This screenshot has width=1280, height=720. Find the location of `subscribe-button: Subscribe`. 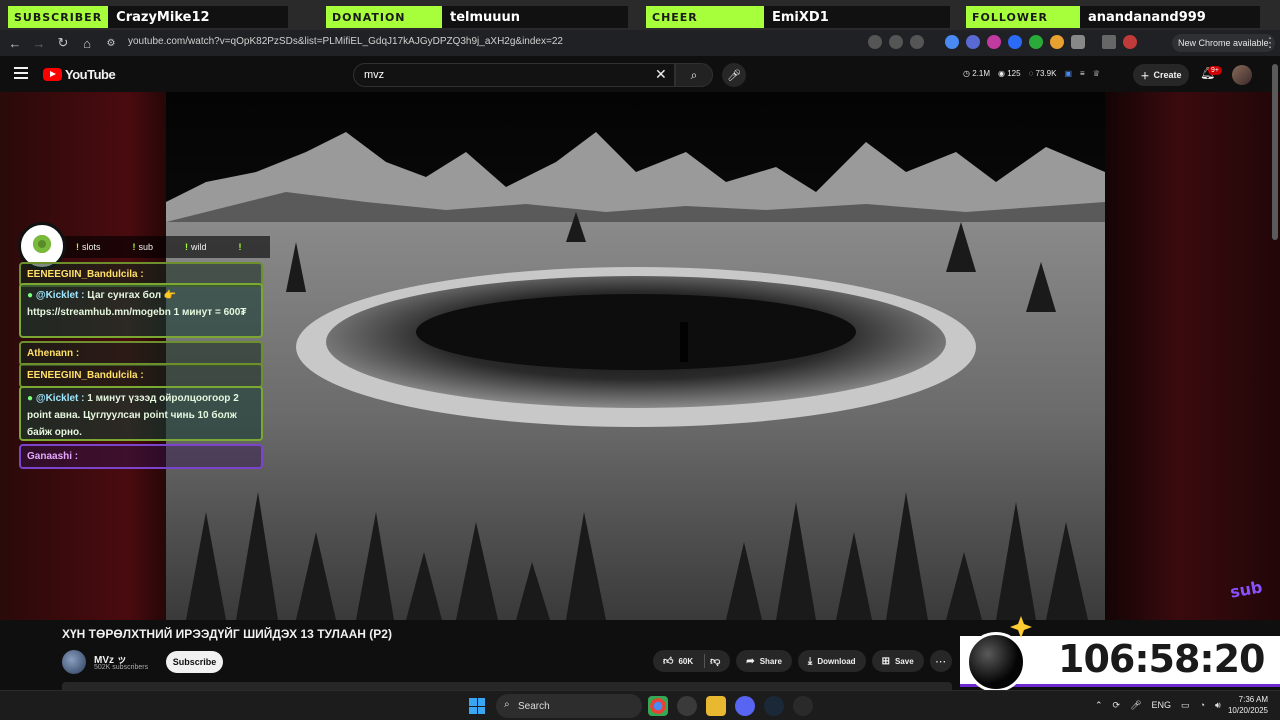

subscribe-button: Subscribe is located at coordinates (194, 662).